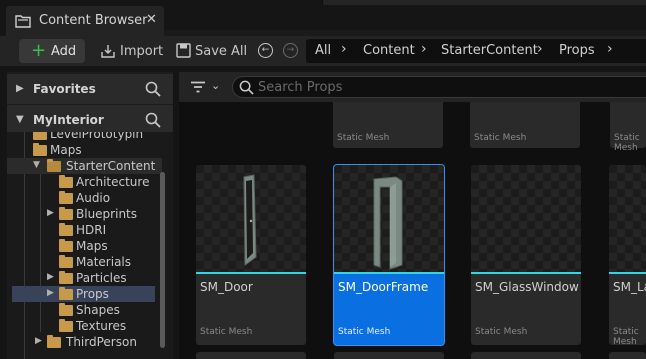 This screenshot has width=646, height=359. I want to click on asset-tile-sm-door: SM_Door Static Mesh, so click(251, 255).